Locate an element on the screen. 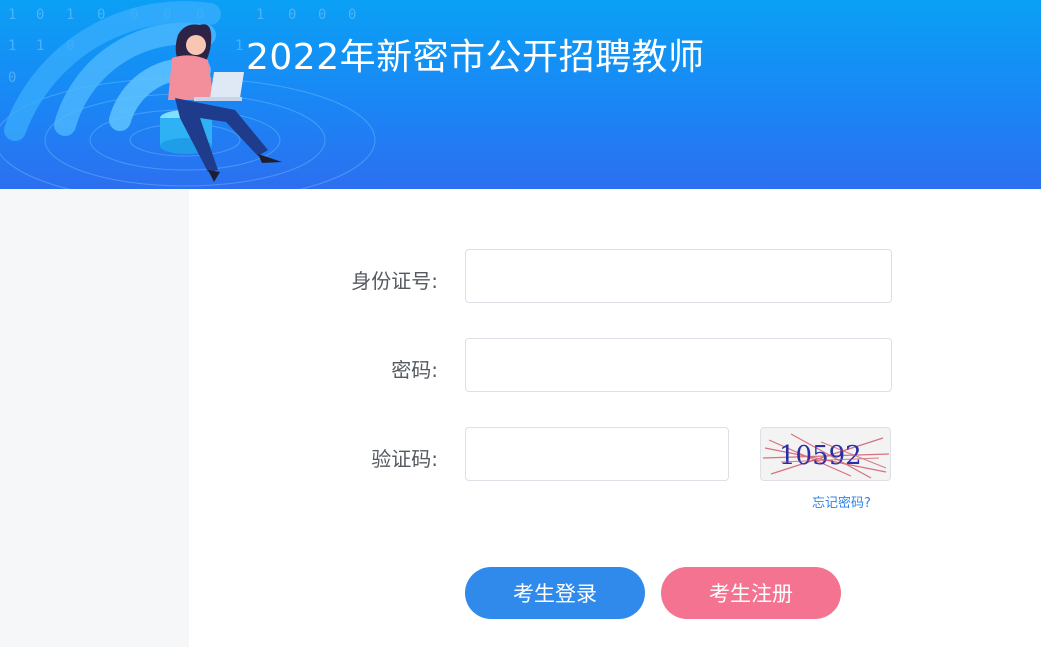 The width and height of the screenshot is (1041, 647). forgot-password-link: 忘记密码? is located at coordinates (841, 501).